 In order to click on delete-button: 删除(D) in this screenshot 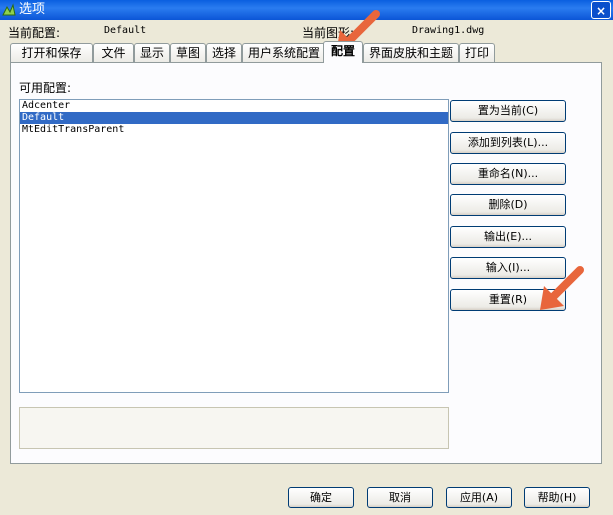, I will do `click(508, 205)`.